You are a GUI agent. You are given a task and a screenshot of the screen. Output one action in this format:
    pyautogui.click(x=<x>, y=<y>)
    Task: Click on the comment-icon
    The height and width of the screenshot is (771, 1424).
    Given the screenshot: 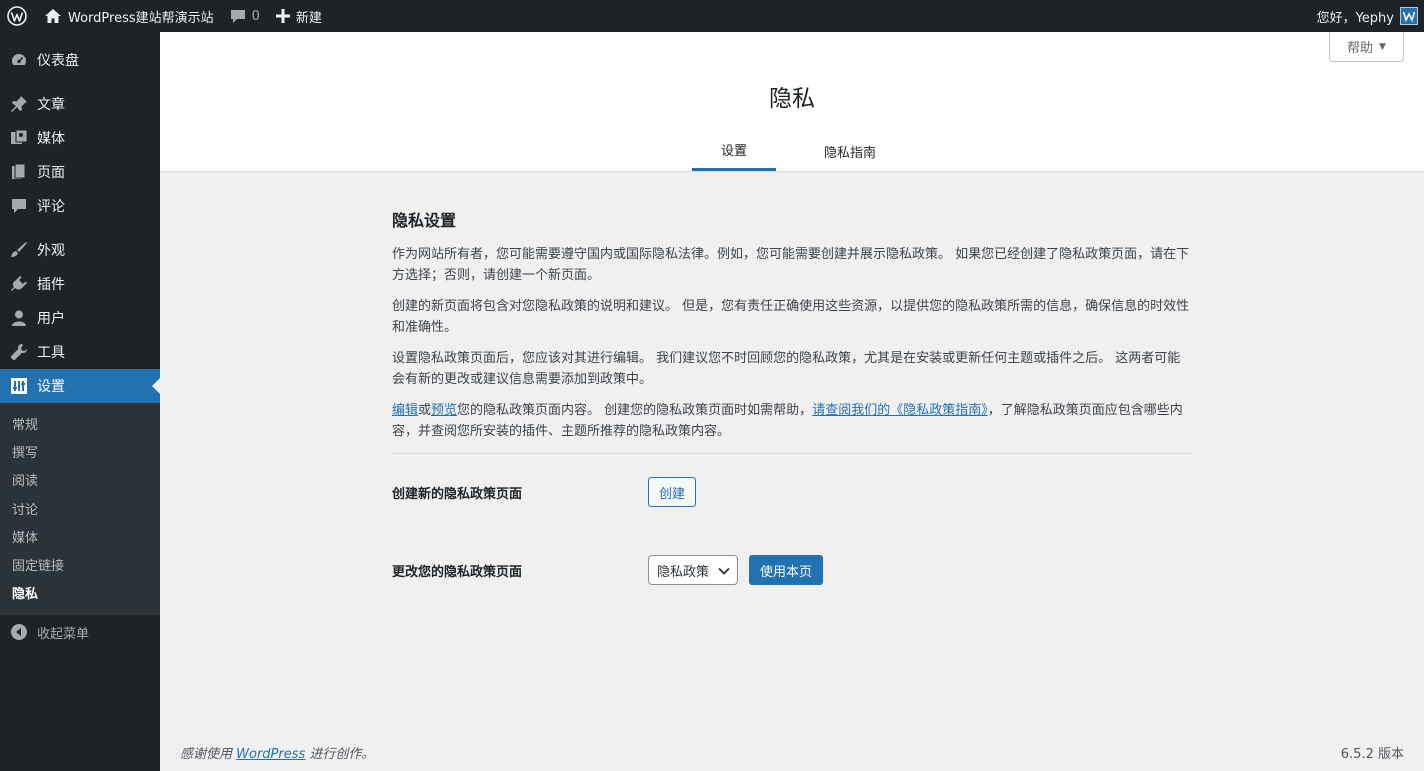 What is the action you would take?
    pyautogui.click(x=19, y=206)
    